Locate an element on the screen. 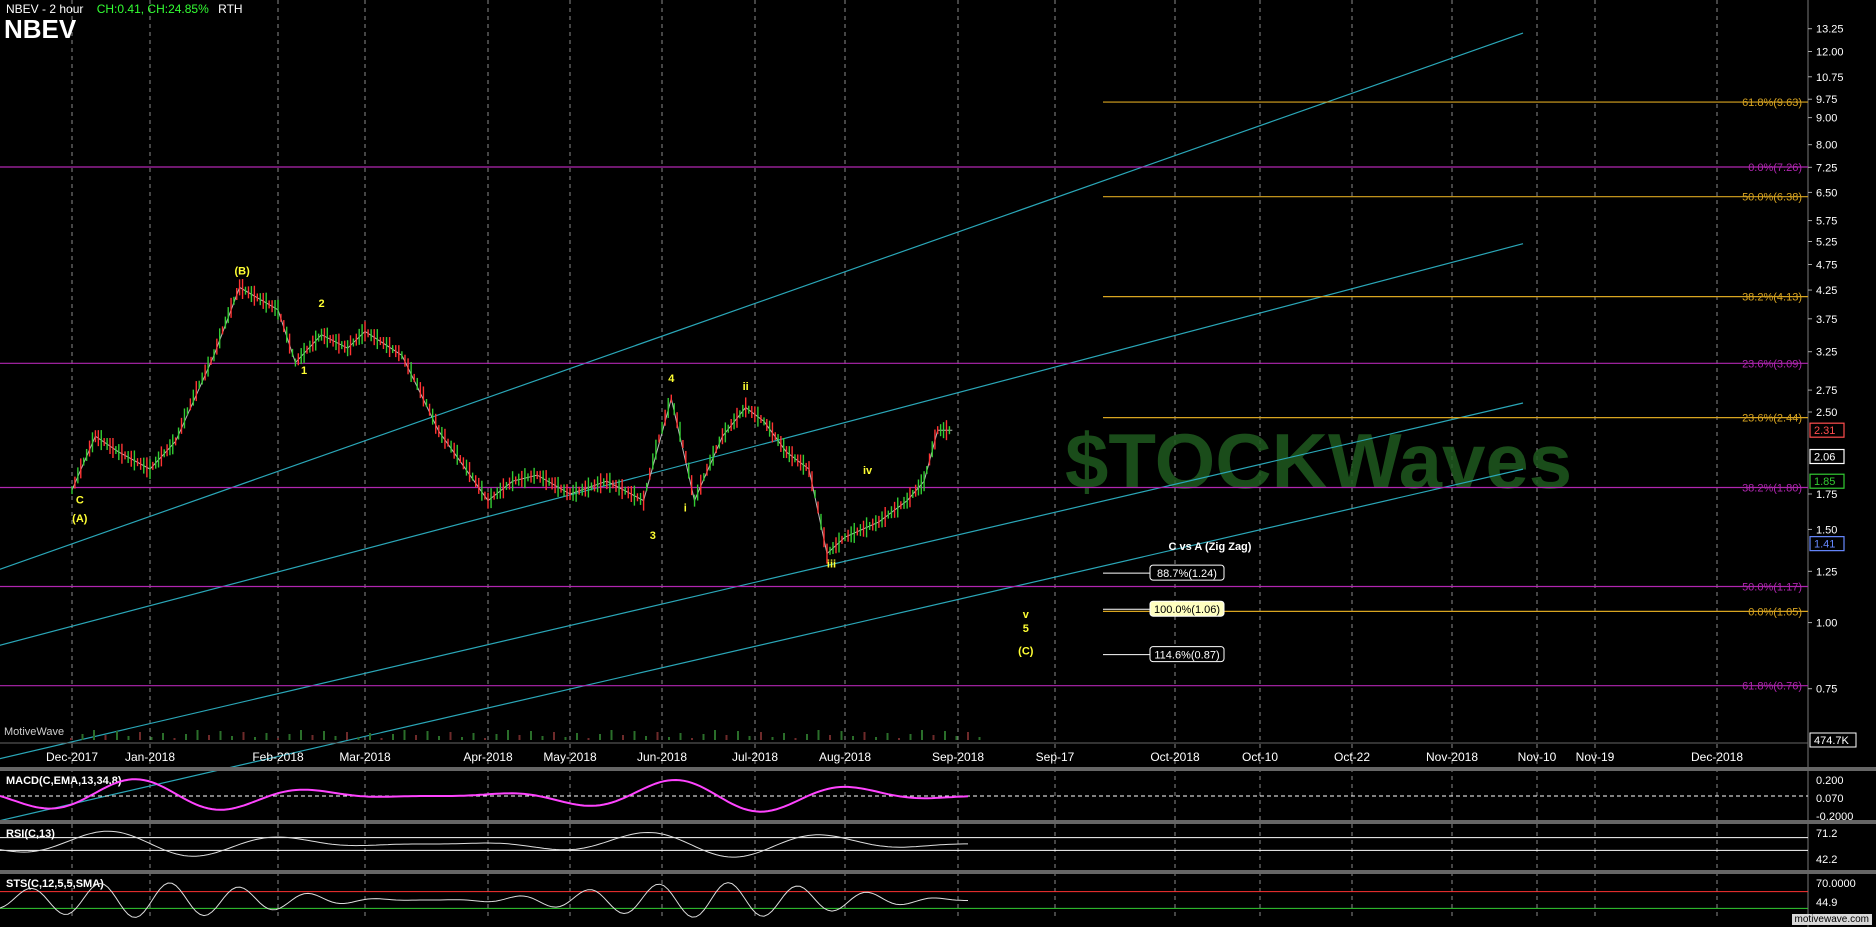  change-readout: CH:0.41, CH:24.85% is located at coordinates (152, 9).